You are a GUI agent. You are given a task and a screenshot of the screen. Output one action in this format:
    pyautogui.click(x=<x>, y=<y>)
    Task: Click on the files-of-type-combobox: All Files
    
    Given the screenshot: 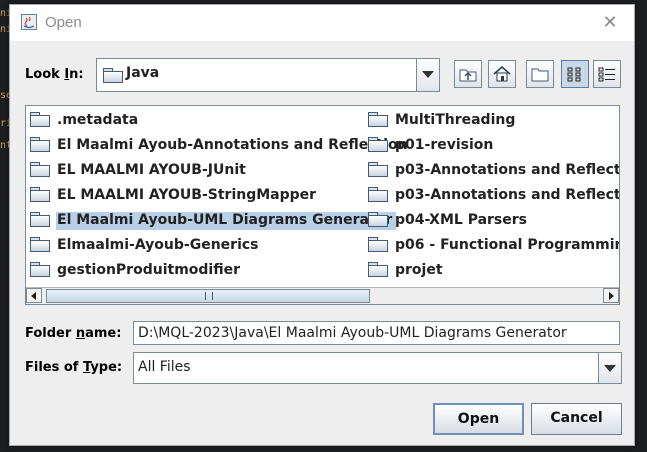 What is the action you would take?
    pyautogui.click(x=377, y=368)
    